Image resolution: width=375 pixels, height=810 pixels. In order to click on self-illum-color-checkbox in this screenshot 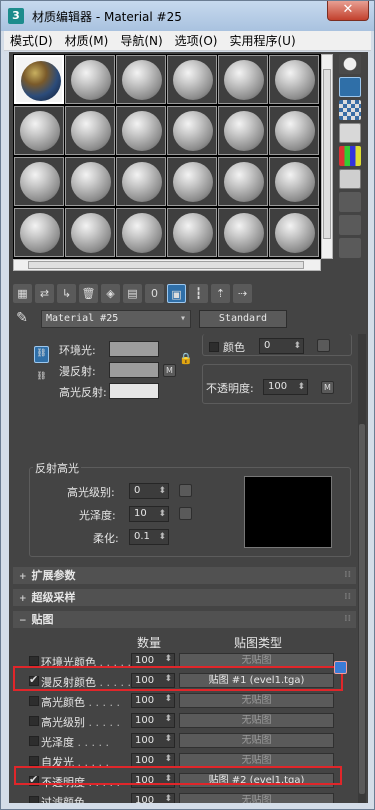, I will do `click(214, 347)`.